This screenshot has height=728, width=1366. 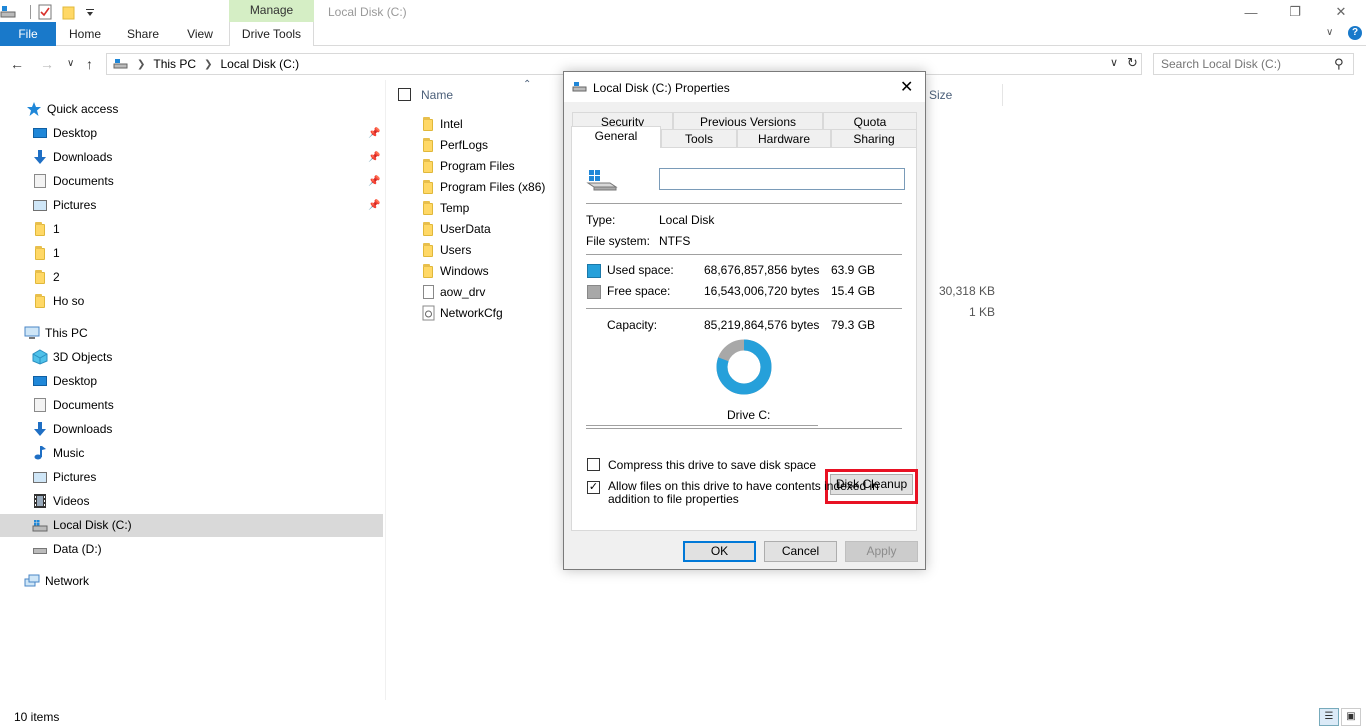 I want to click on used-space-label: Used space:, so click(x=640, y=270).